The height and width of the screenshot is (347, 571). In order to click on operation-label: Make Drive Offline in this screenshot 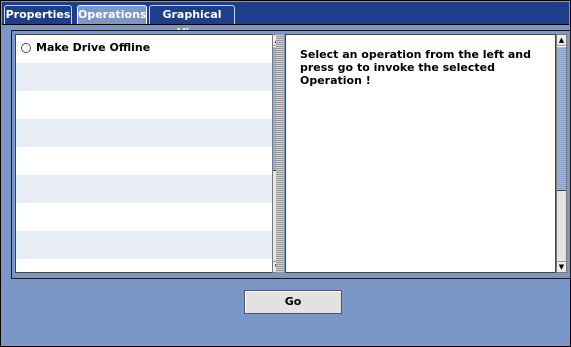, I will do `click(93, 47)`.